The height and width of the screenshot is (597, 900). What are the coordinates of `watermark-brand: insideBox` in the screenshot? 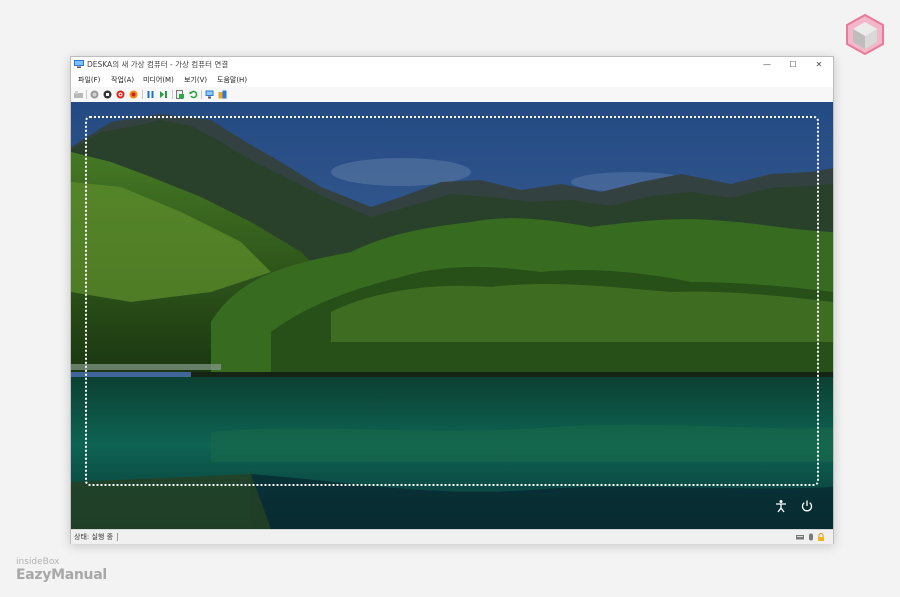 It's located at (38, 562).